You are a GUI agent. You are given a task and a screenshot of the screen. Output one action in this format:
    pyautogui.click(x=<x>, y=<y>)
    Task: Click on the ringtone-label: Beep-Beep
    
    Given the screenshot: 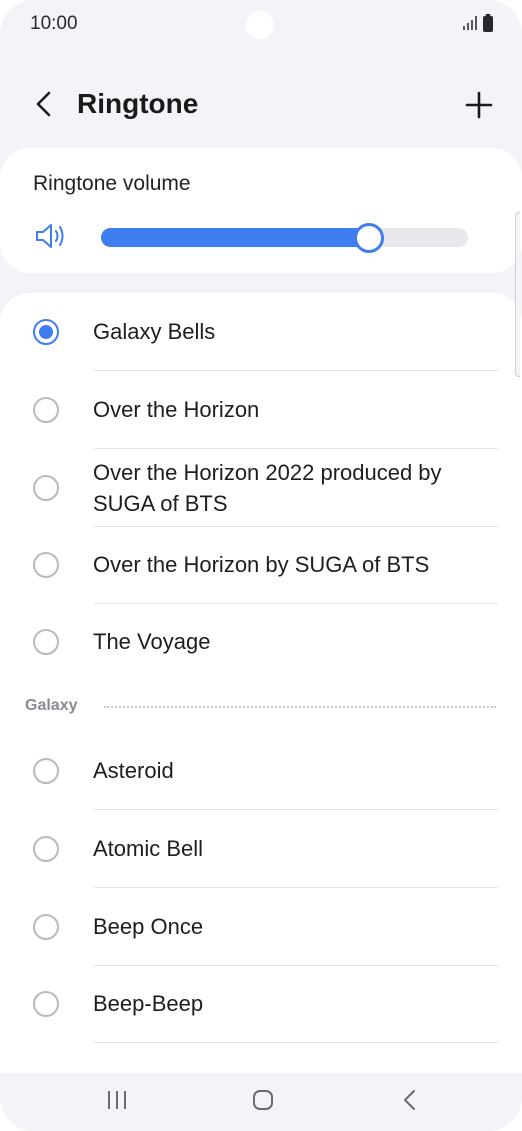 What is the action you would take?
    pyautogui.click(x=148, y=1003)
    